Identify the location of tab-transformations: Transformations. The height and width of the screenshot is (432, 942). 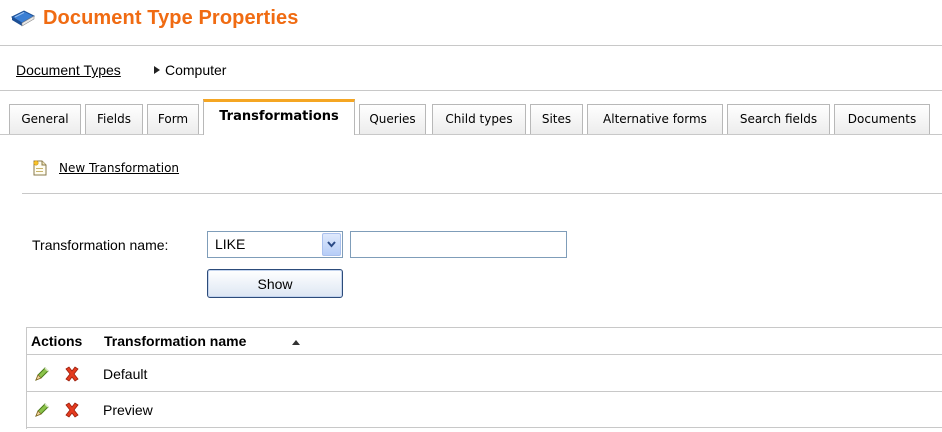
(279, 117).